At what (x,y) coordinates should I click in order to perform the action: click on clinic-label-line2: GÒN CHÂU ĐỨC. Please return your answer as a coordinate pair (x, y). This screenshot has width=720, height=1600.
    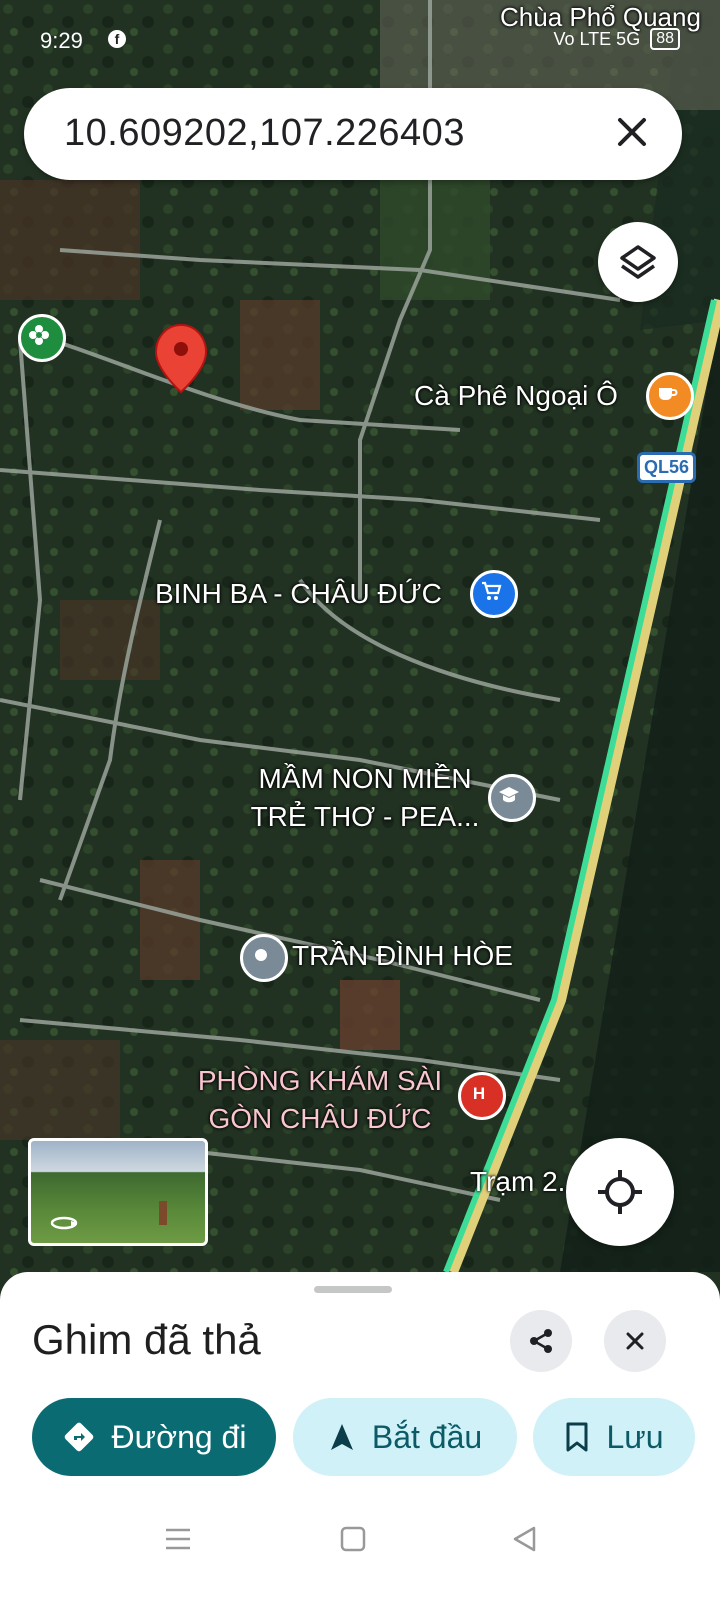
    Looking at the image, I should click on (320, 1118).